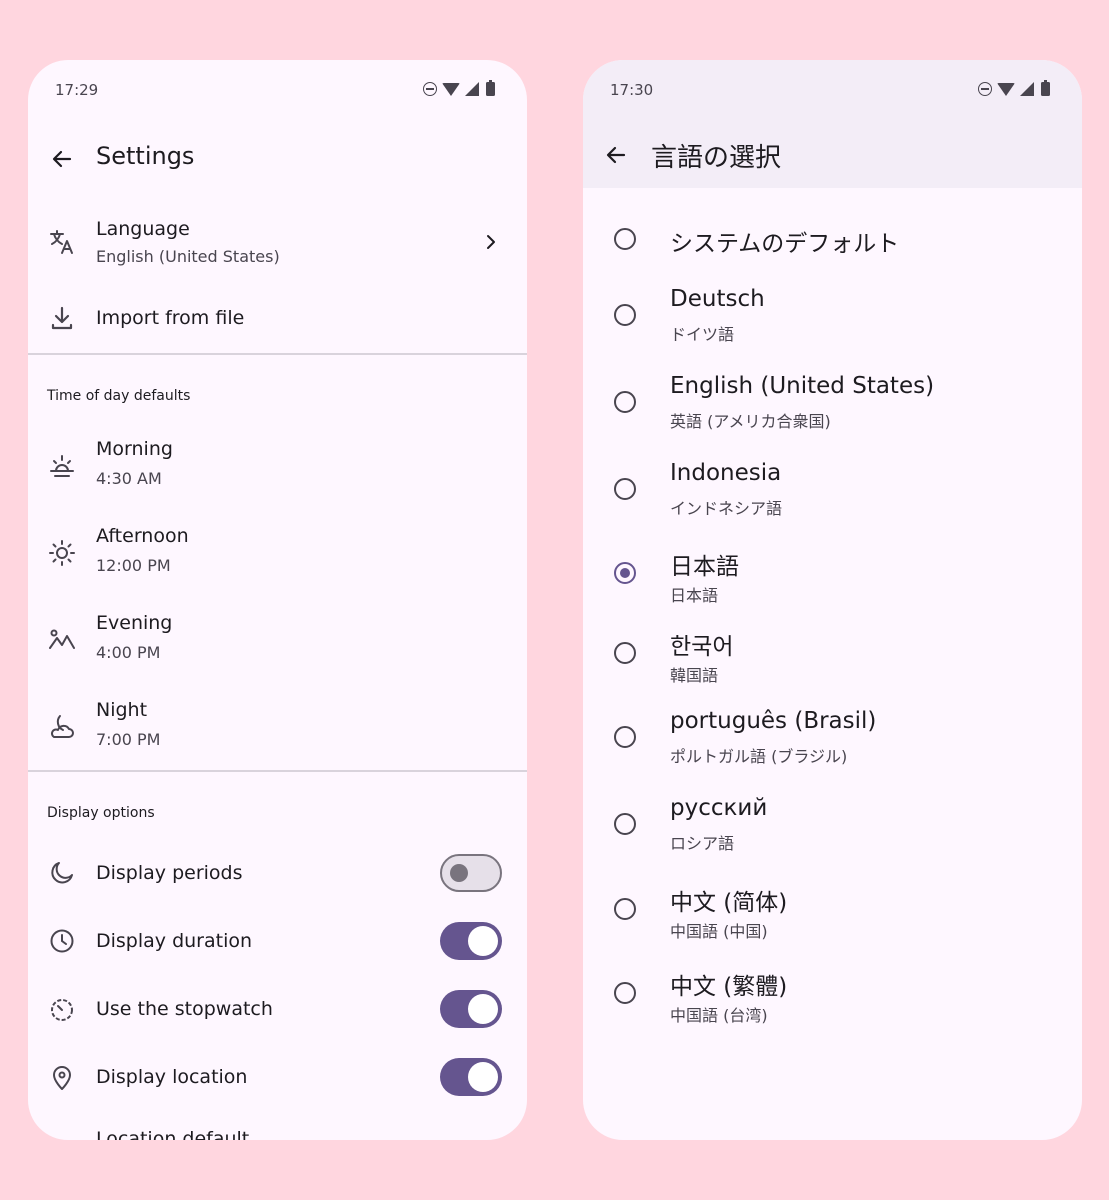 The height and width of the screenshot is (1200, 1109). I want to click on morning-time-row: Morning 4:30 AM, so click(277, 466).